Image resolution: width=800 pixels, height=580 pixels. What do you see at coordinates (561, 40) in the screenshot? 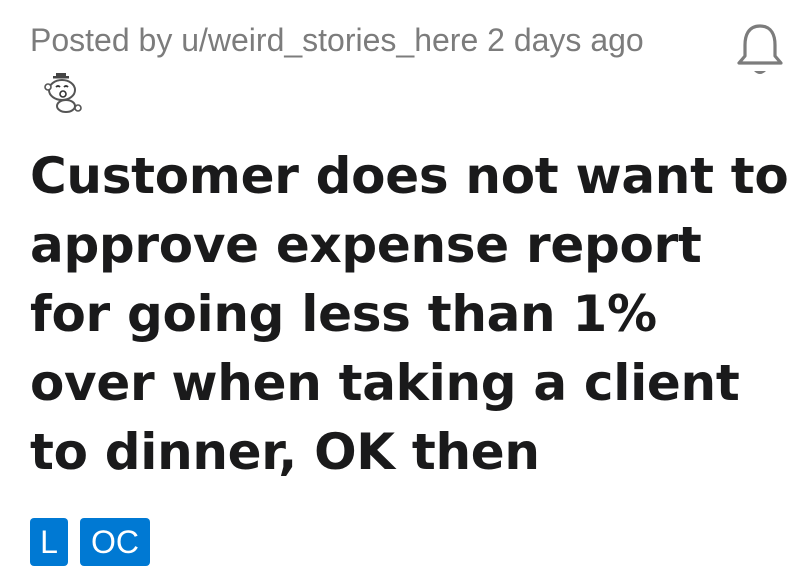
I see `post-timestamp: 2 days ago` at bounding box center [561, 40].